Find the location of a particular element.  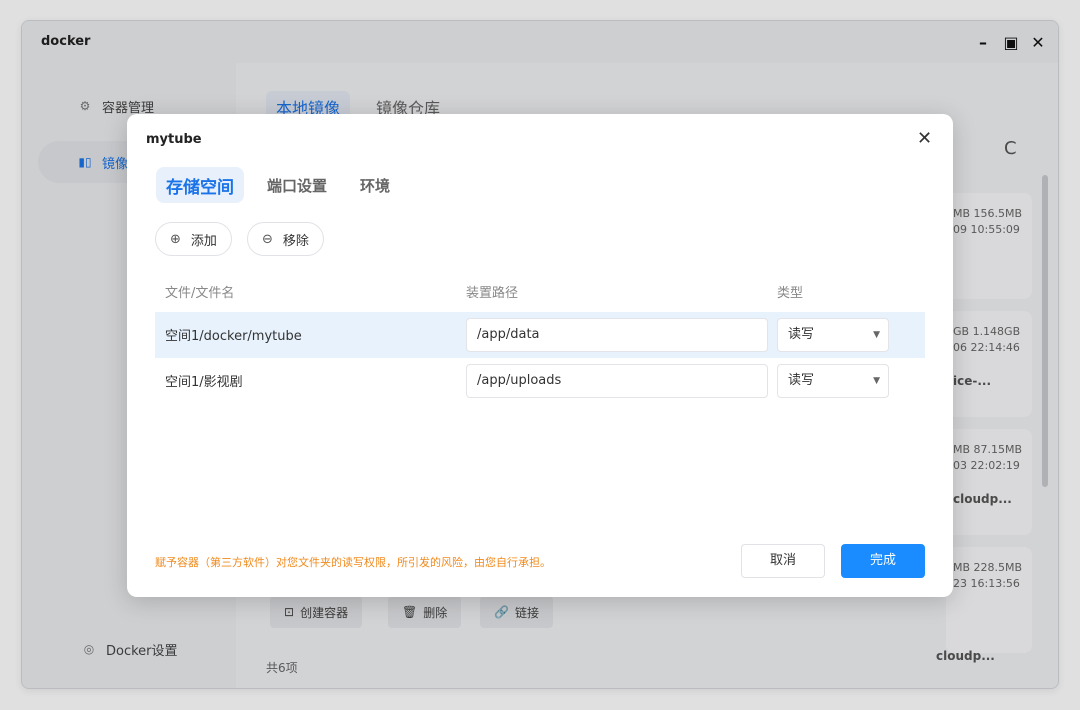

add-button: ⊕ 添加 is located at coordinates (193, 239).